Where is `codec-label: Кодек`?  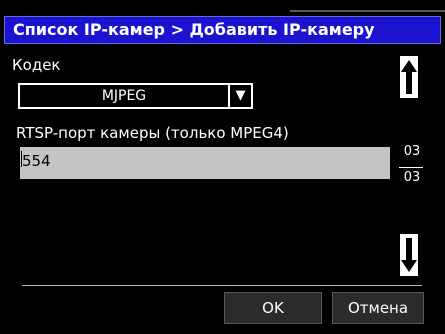
codec-label: Кодек is located at coordinates (36, 65).